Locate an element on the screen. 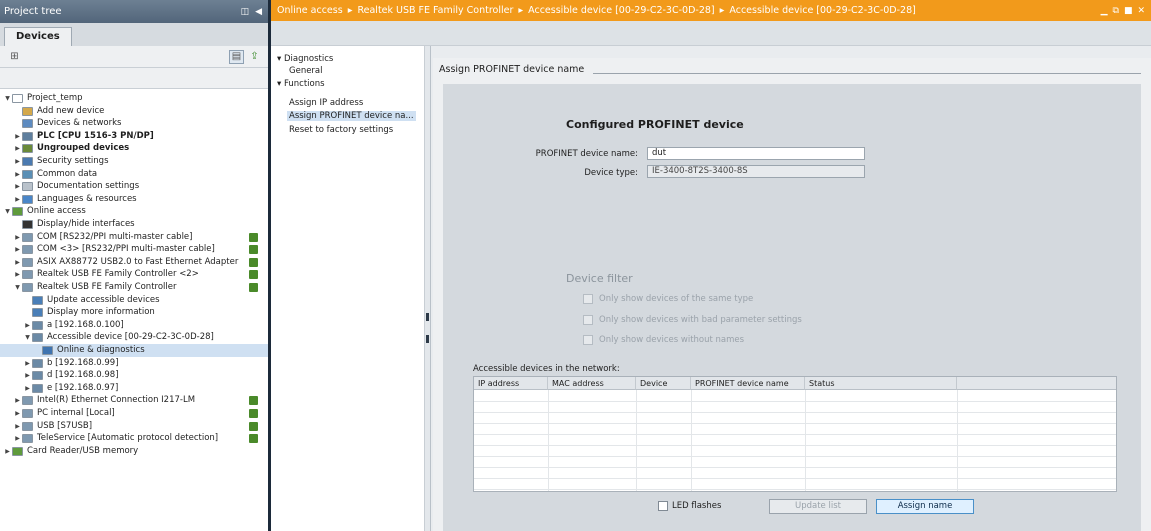  tree-item: Online & diagnostics is located at coordinates (134, 350).